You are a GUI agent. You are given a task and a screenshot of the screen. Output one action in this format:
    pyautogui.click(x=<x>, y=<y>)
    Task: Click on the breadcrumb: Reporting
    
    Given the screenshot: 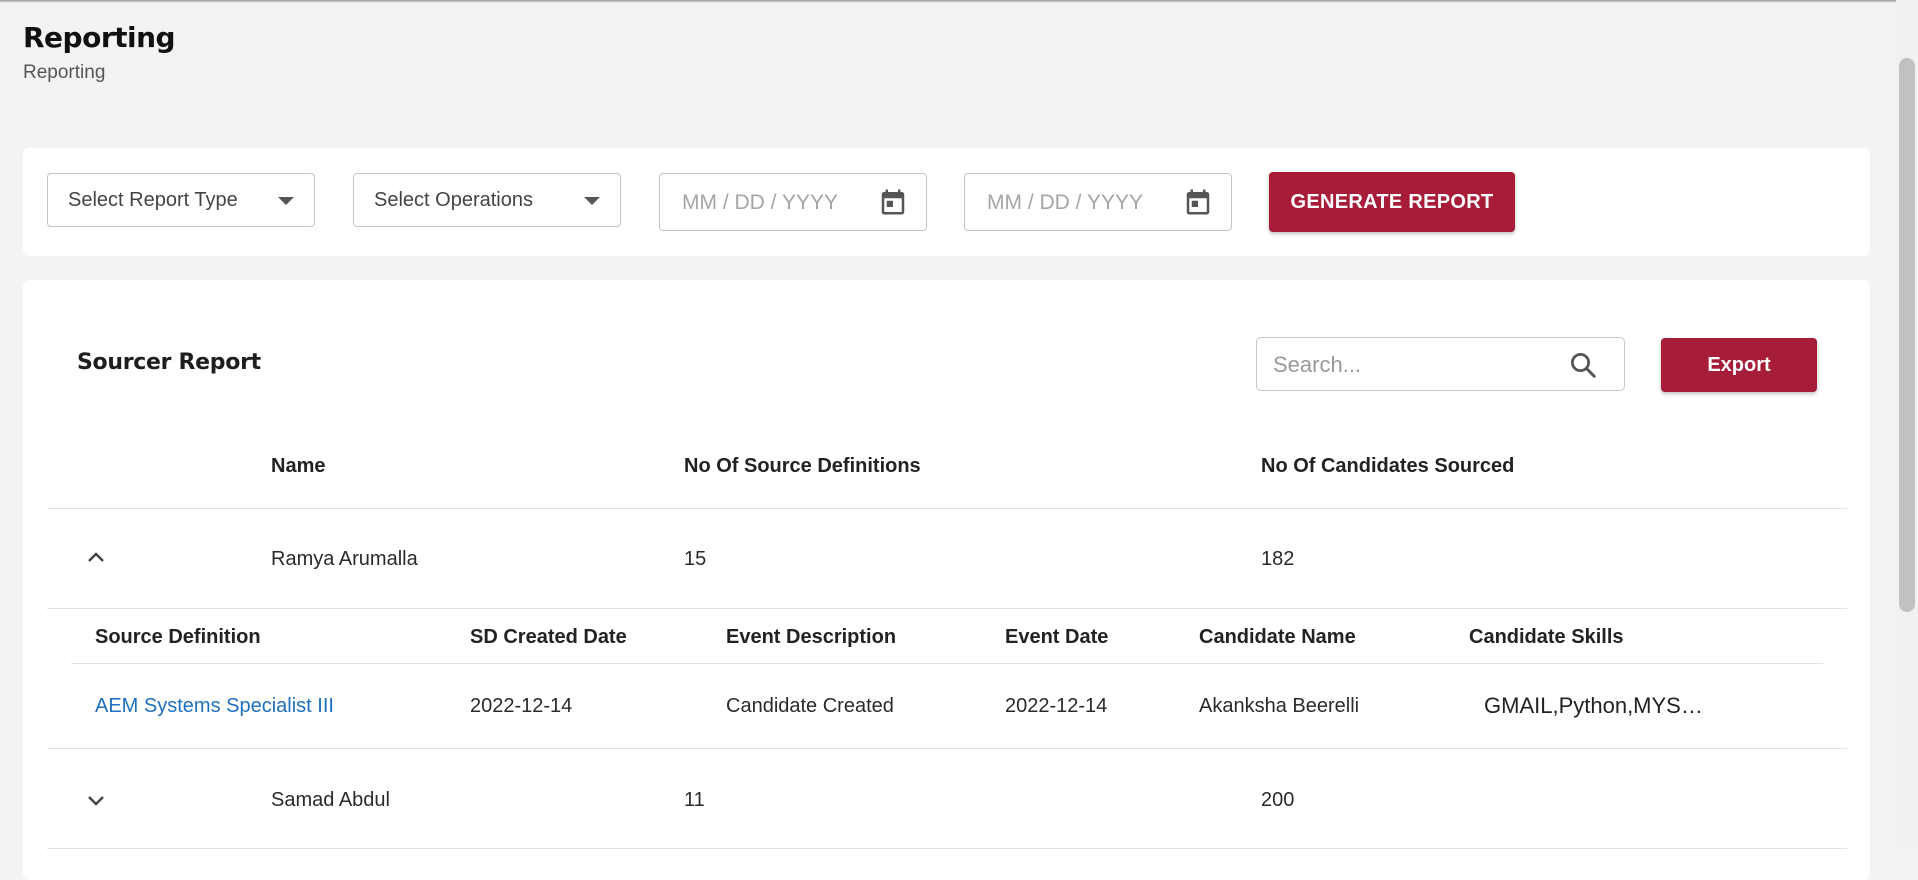 What is the action you would take?
    pyautogui.click(x=64, y=72)
    